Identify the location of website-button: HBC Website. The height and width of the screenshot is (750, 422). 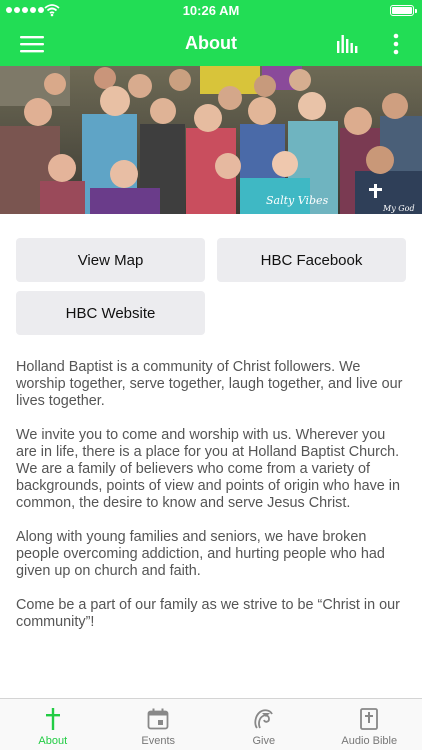
(110, 313).